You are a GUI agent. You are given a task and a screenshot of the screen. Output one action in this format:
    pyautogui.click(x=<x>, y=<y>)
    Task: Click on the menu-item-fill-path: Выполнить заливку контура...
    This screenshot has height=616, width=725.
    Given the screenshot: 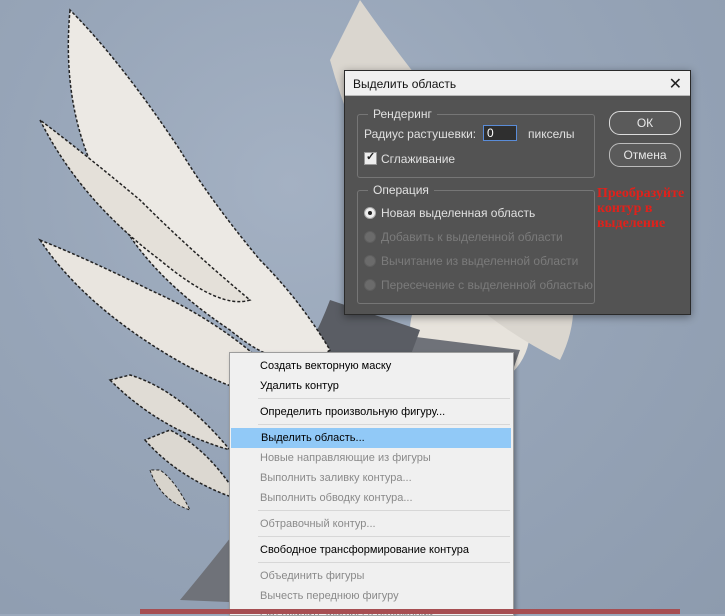 What is the action you would take?
    pyautogui.click(x=336, y=478)
    